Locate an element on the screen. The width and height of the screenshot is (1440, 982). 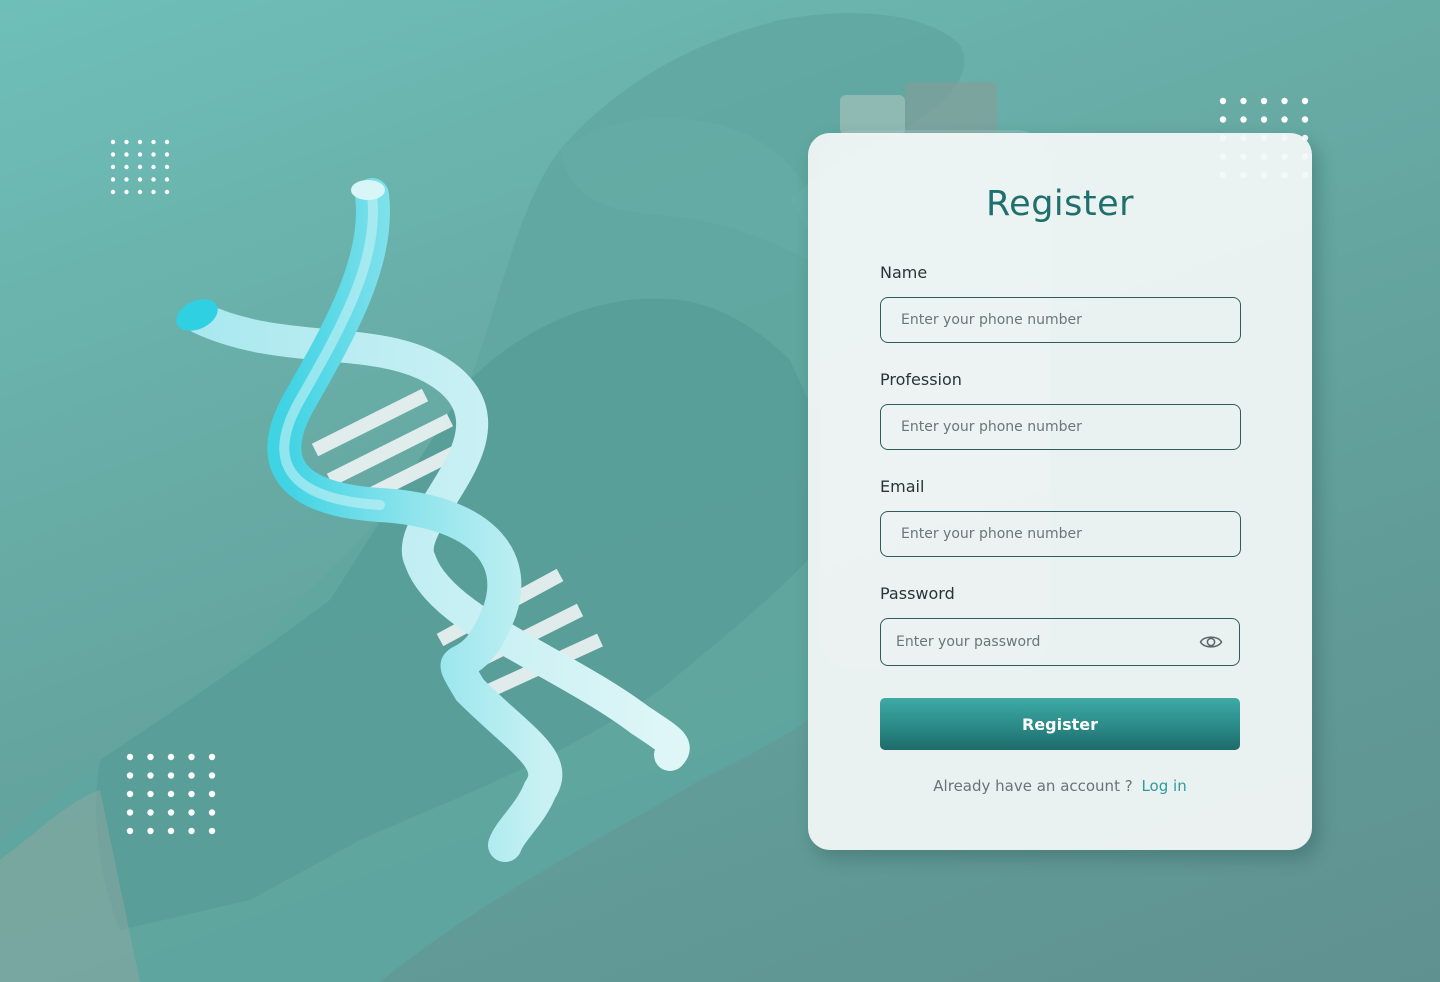
password-input is located at coordinates (1031, 642).